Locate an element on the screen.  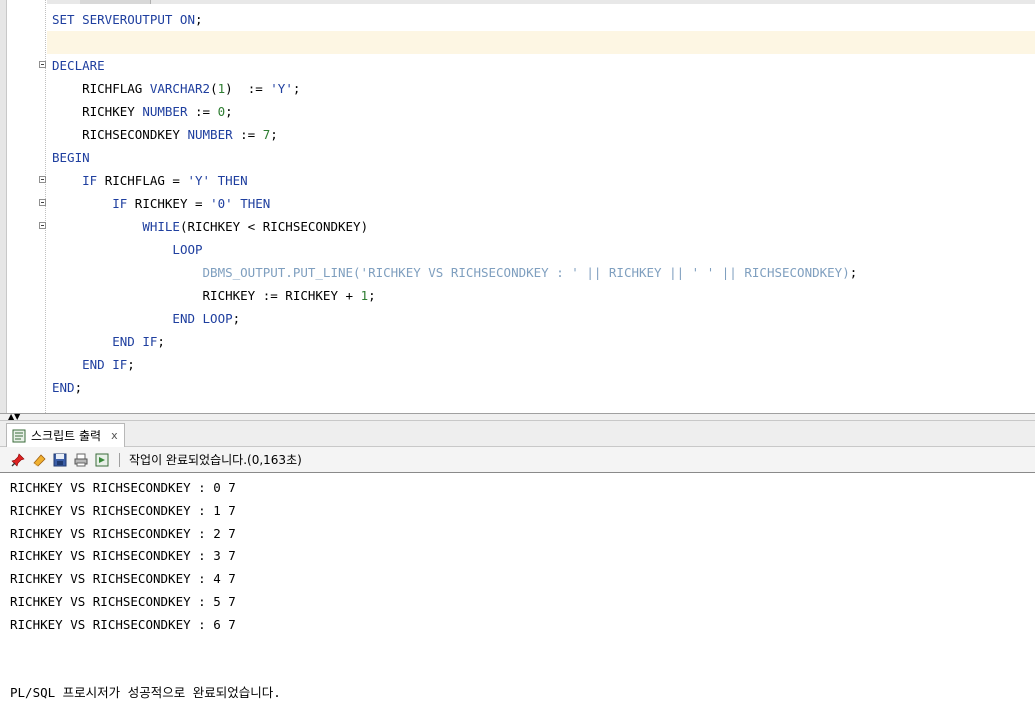
output-line: RICHKEY VS RICHSECONDKEY : 6 7 is located at coordinates (123, 624).